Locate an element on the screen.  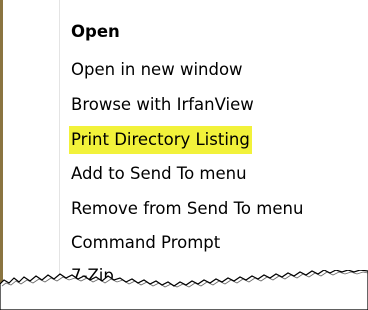
menu-item-open: Open is located at coordinates (95, 32).